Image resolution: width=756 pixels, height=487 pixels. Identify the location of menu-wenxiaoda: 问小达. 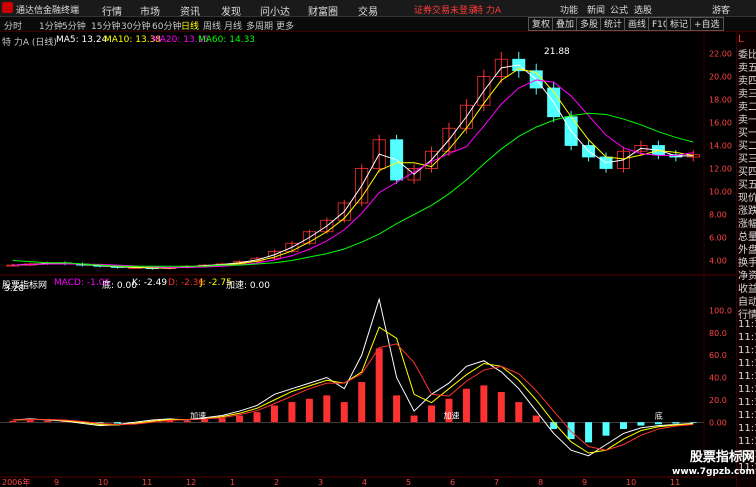
(275, 10).